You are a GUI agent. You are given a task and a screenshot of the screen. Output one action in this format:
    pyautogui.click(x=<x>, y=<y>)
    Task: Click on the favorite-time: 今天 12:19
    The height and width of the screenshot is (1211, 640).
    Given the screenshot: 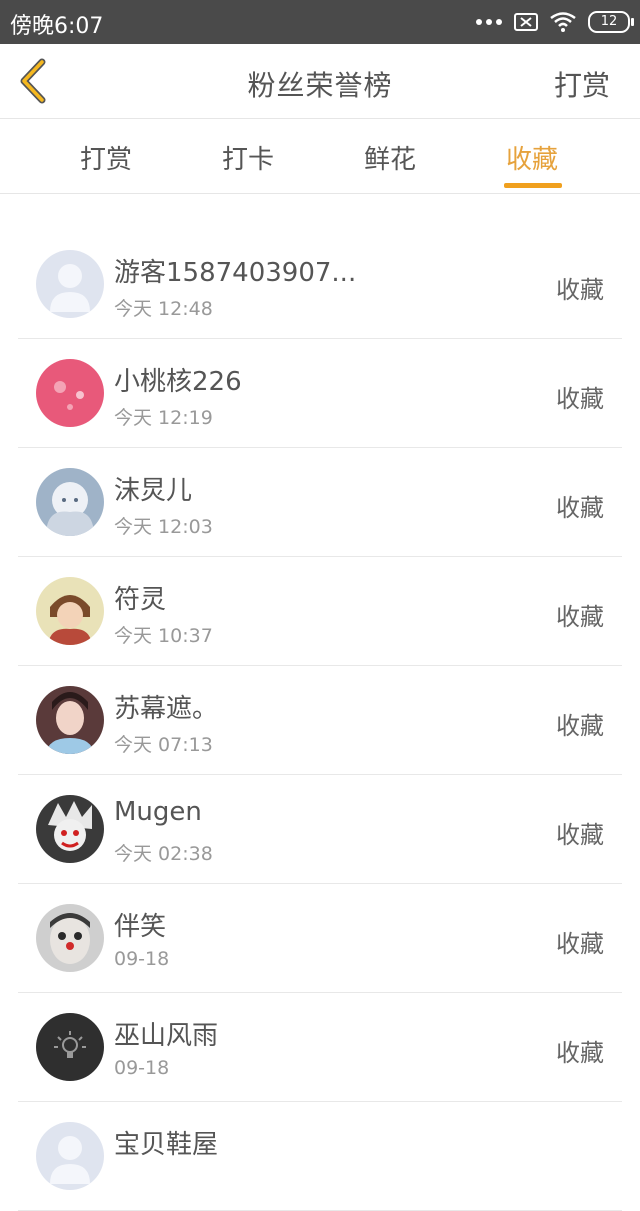 What is the action you would take?
    pyautogui.click(x=163, y=418)
    